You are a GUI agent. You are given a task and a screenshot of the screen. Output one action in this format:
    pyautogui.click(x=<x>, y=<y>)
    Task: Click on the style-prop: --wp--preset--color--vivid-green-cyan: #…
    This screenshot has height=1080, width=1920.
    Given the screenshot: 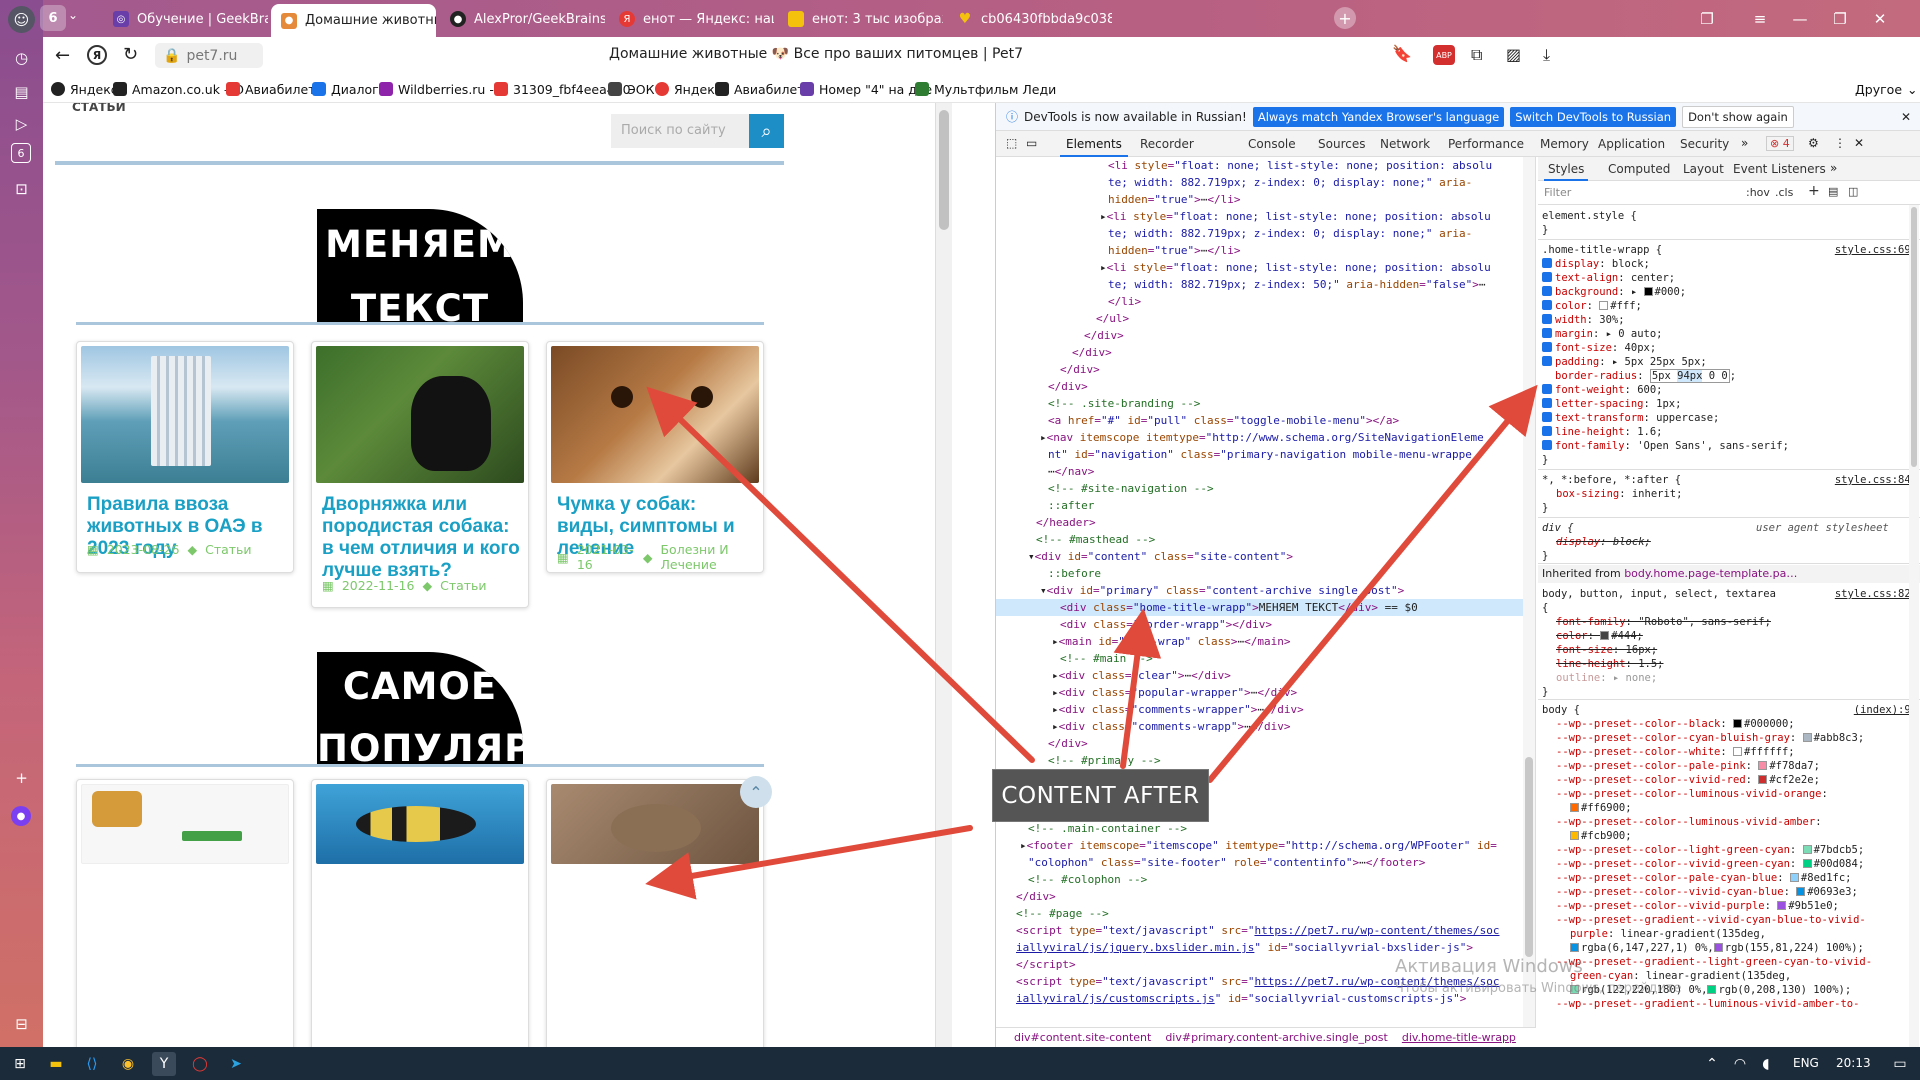 What is the action you would take?
    pyautogui.click(x=1710, y=864)
    